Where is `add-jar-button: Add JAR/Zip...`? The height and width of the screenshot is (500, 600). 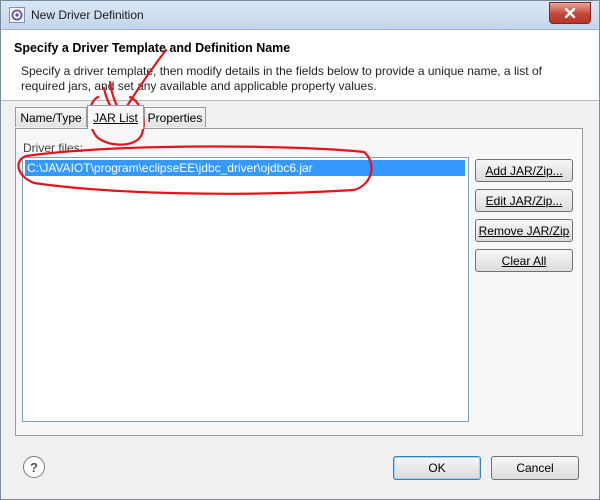
add-jar-button: Add JAR/Zip... is located at coordinates (524, 170).